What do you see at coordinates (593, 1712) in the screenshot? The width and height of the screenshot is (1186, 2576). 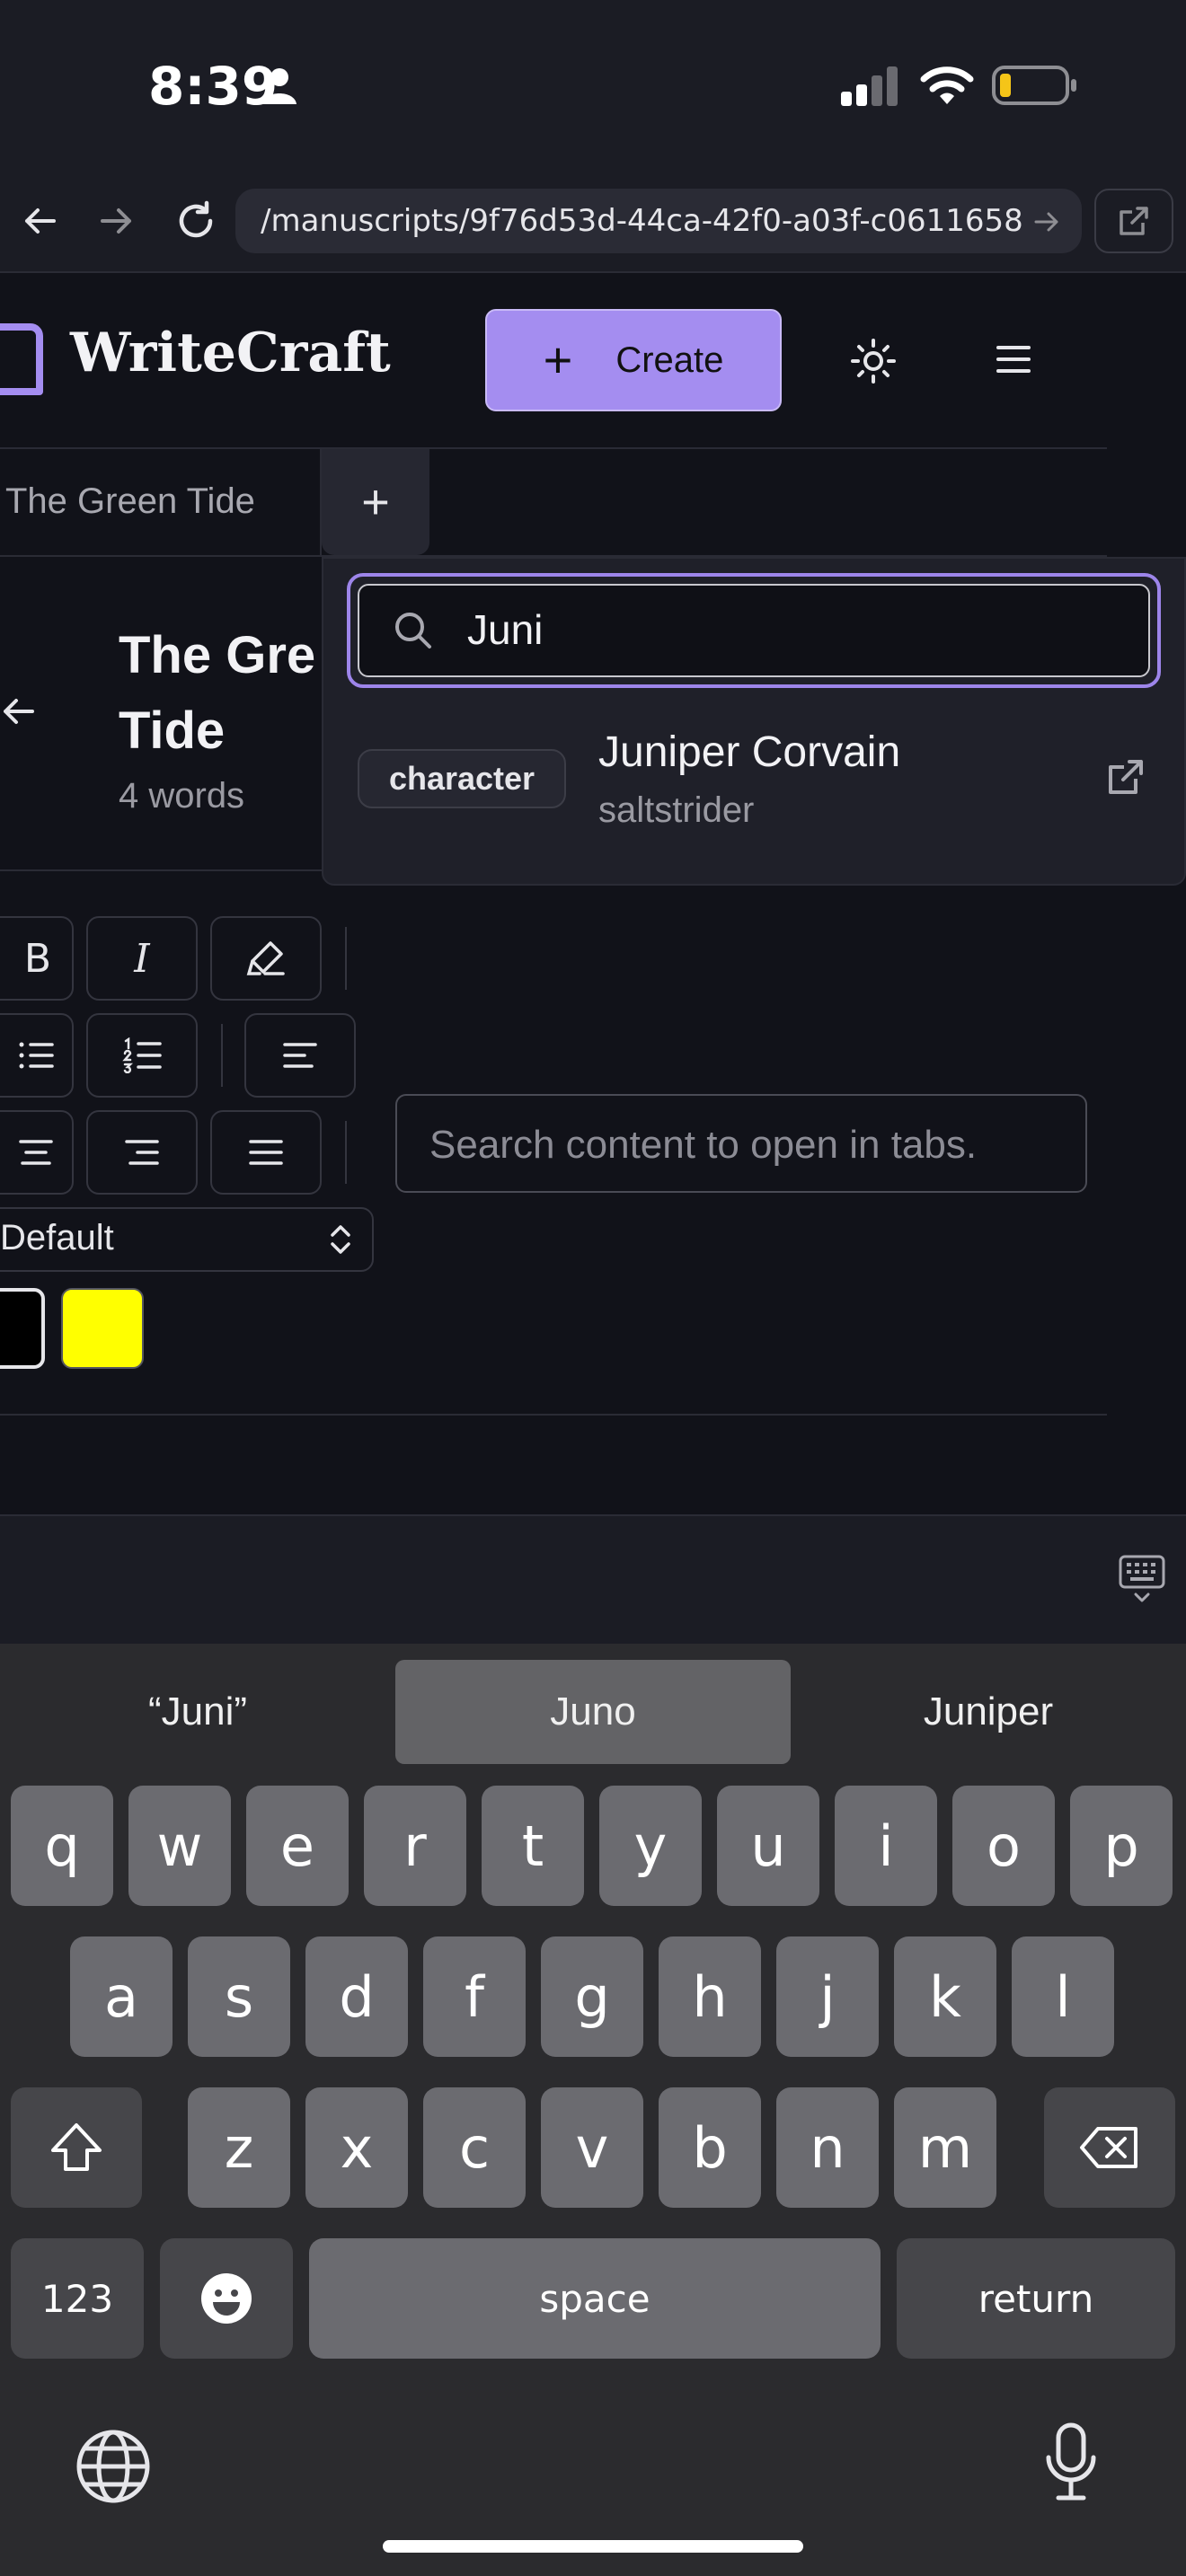 I see `suggestion-2: Juno` at bounding box center [593, 1712].